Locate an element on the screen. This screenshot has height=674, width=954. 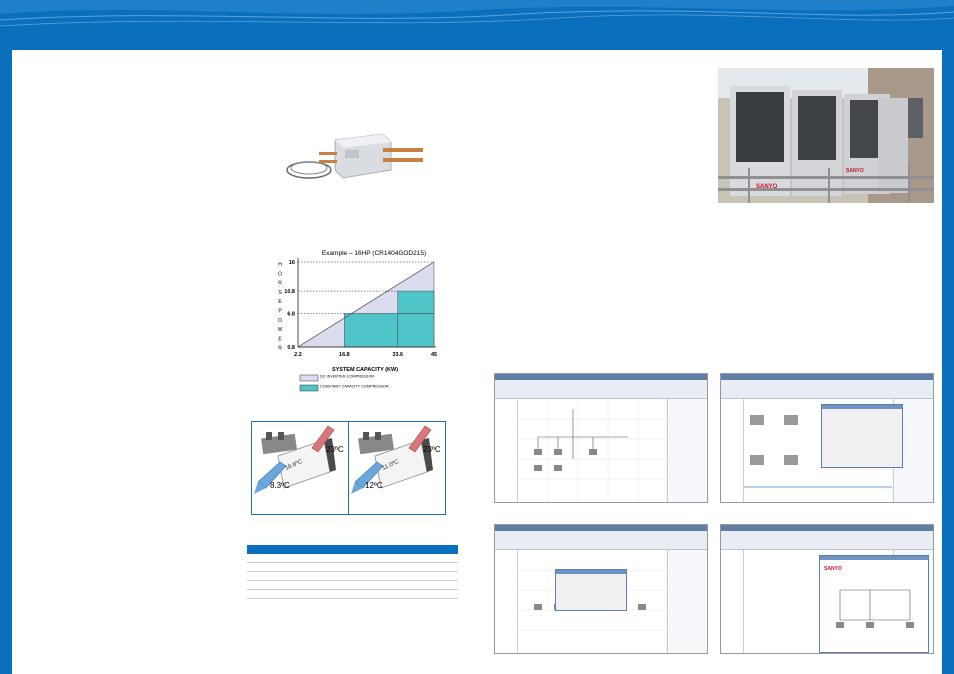
chart-title: Example – 16HP (CR1404GOD215) is located at coordinates (374, 253).